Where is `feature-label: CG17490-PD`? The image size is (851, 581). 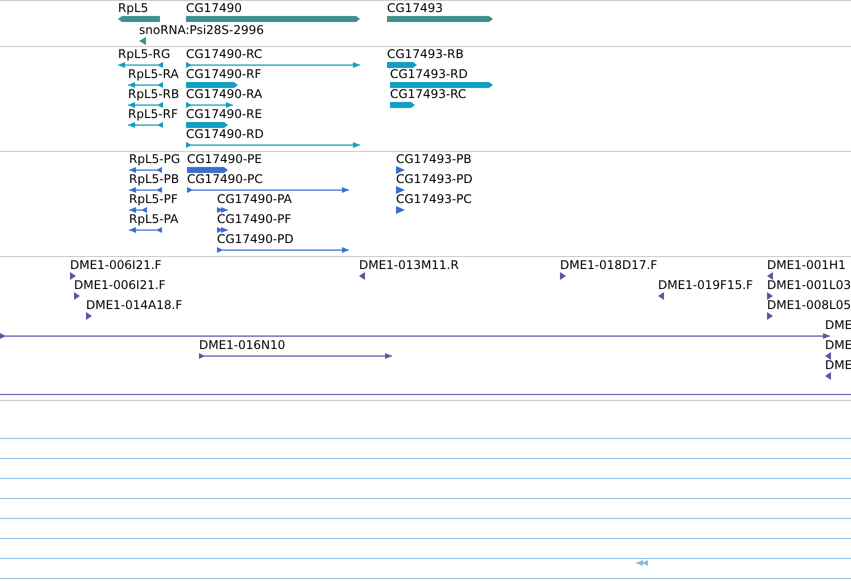 feature-label: CG17490-PD is located at coordinates (255, 239).